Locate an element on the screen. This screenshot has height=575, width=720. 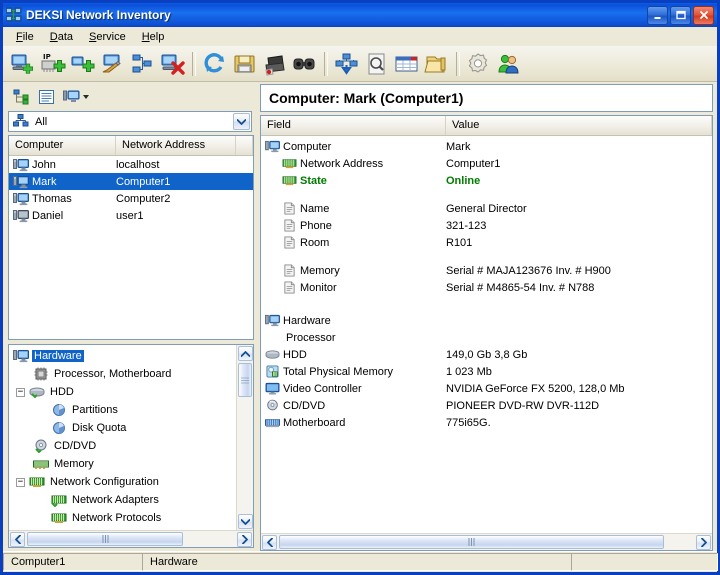
tree-node-network-protocols: Network Protocols is located at coordinates (123, 518).